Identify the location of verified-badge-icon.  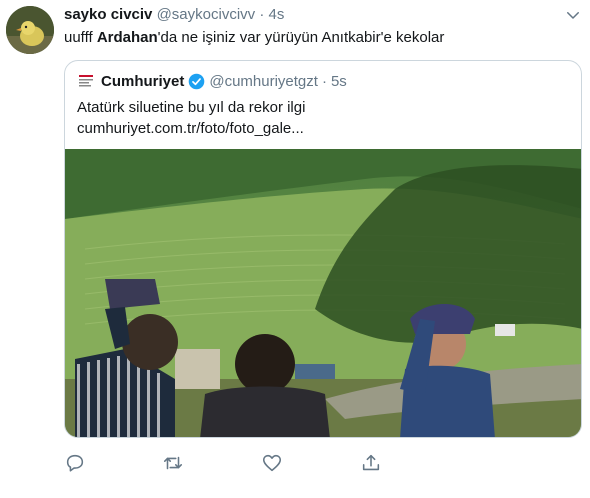
(197, 81).